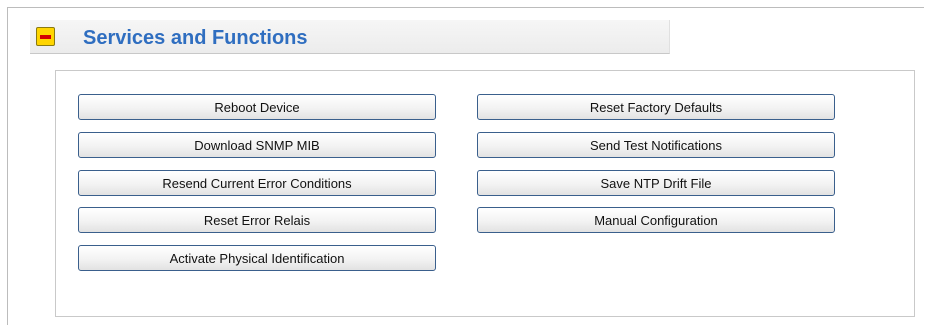 The image size is (928, 326). What do you see at coordinates (656, 107) in the screenshot?
I see `reset-factory-defaults-button: Reset Factory Defaults` at bounding box center [656, 107].